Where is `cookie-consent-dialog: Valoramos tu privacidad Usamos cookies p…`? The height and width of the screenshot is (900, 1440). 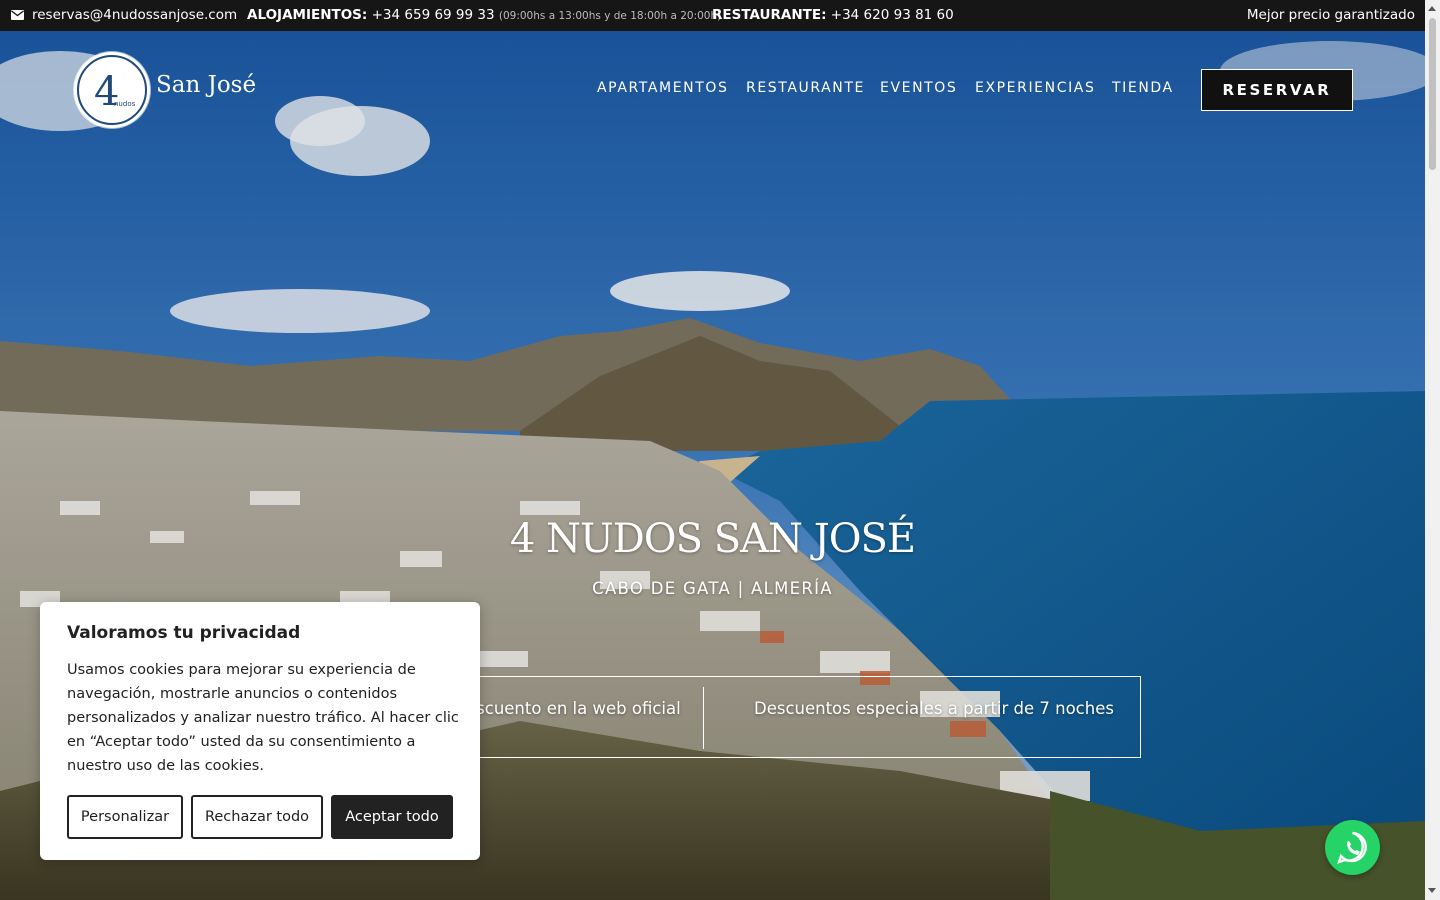
cookie-consent-dialog: Valoramos tu privacidad Usamos cookies p… is located at coordinates (260, 731).